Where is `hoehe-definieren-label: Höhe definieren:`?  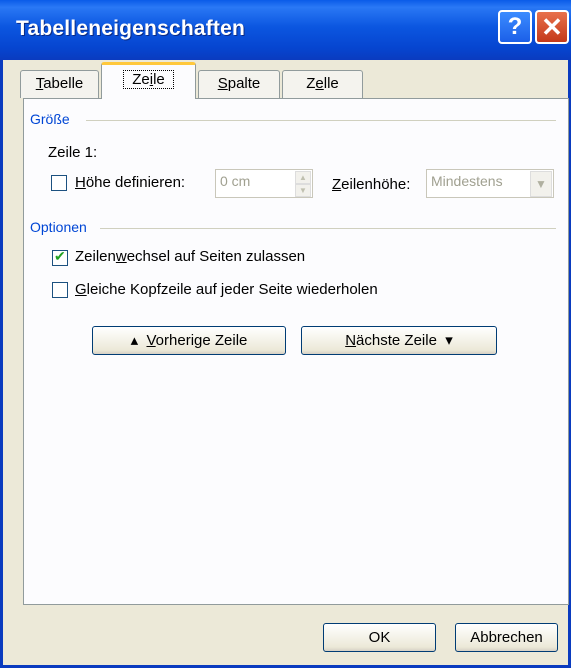 hoehe-definieren-label: Höhe definieren: is located at coordinates (130, 182).